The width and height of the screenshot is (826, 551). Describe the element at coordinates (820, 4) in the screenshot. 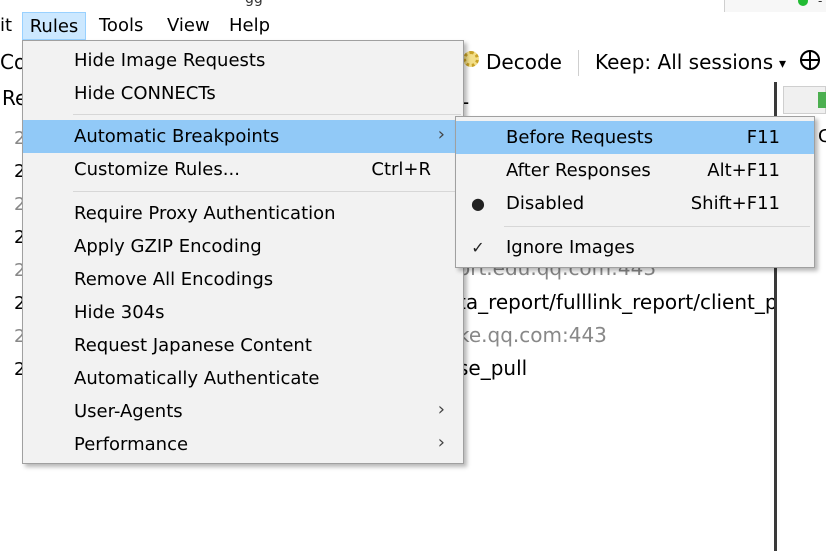

I see `status-text-fragment: -` at that location.